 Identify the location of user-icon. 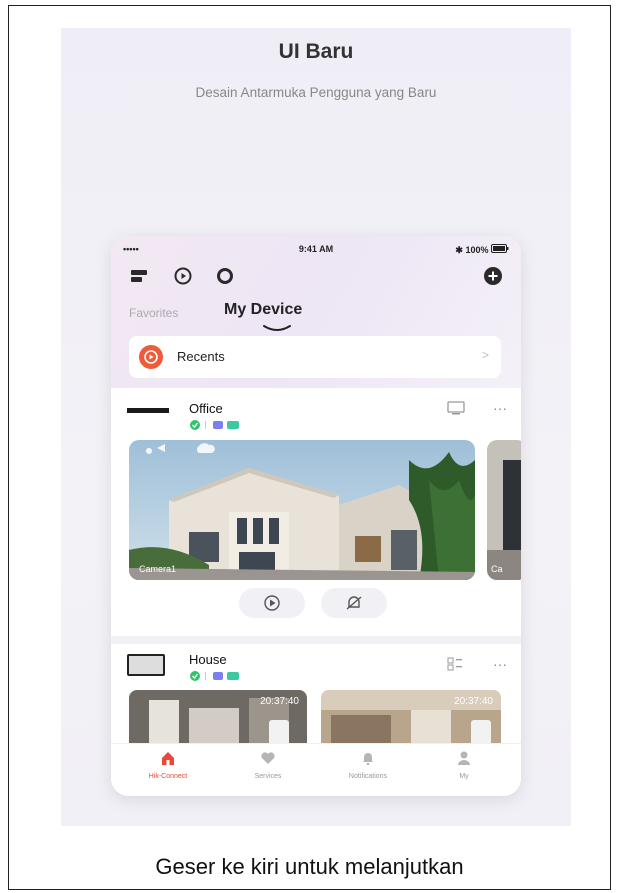
(464, 758).